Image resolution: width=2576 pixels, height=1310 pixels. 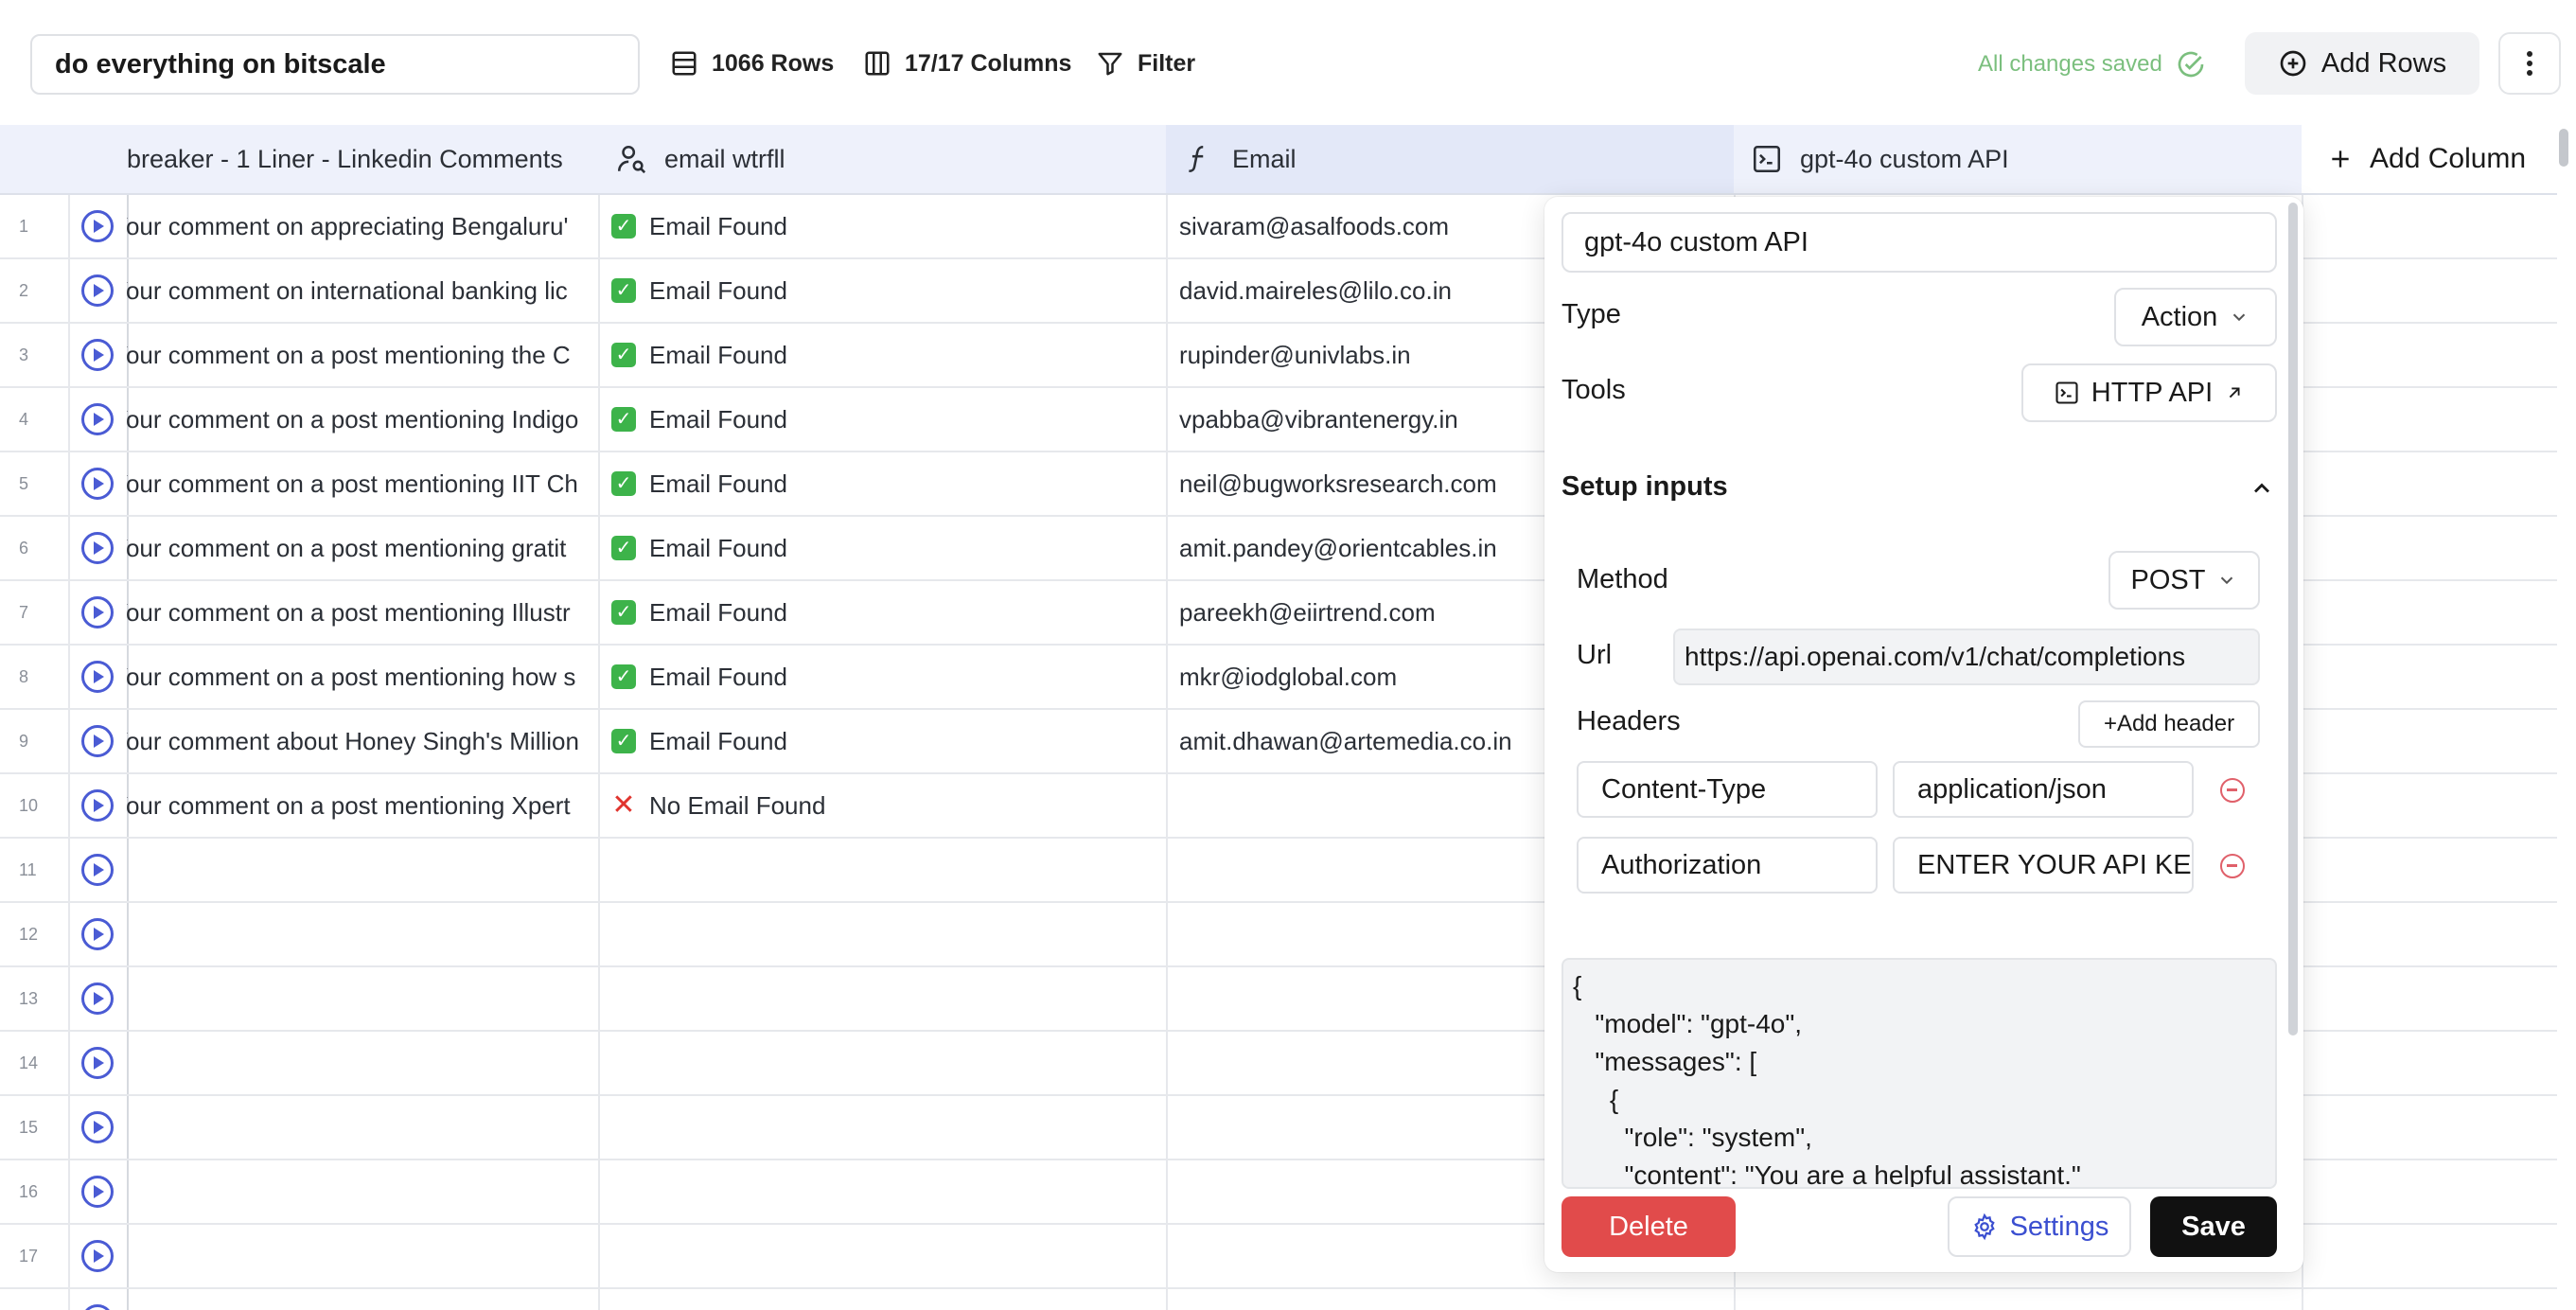 I want to click on comment-text: Your comment on a post mentioning how s, so click(x=351, y=677).